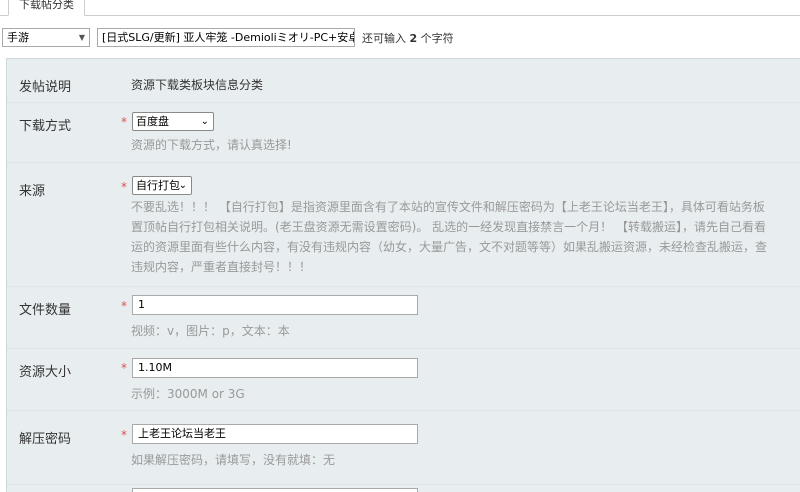 Image resolution: width=800 pixels, height=492 pixels. I want to click on row-next-partial, so click(403, 488).